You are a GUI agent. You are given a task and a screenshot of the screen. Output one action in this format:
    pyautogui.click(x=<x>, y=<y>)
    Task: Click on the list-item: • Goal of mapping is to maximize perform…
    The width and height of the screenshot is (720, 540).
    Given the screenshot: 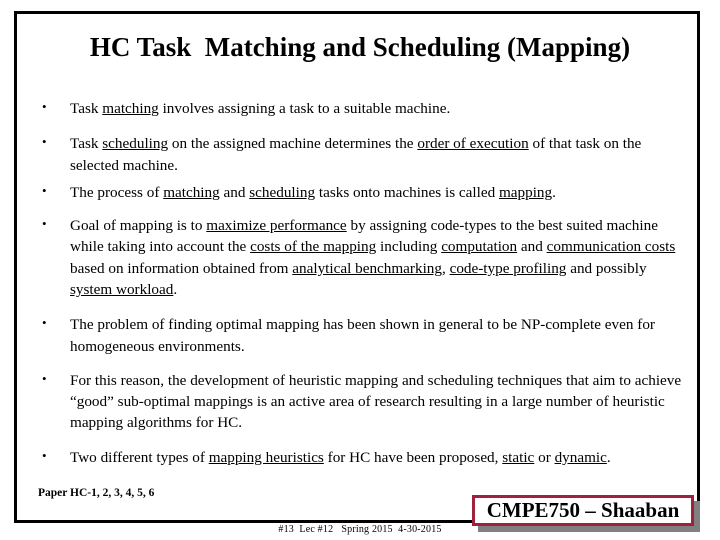 What is the action you would take?
    pyautogui.click(x=363, y=257)
    